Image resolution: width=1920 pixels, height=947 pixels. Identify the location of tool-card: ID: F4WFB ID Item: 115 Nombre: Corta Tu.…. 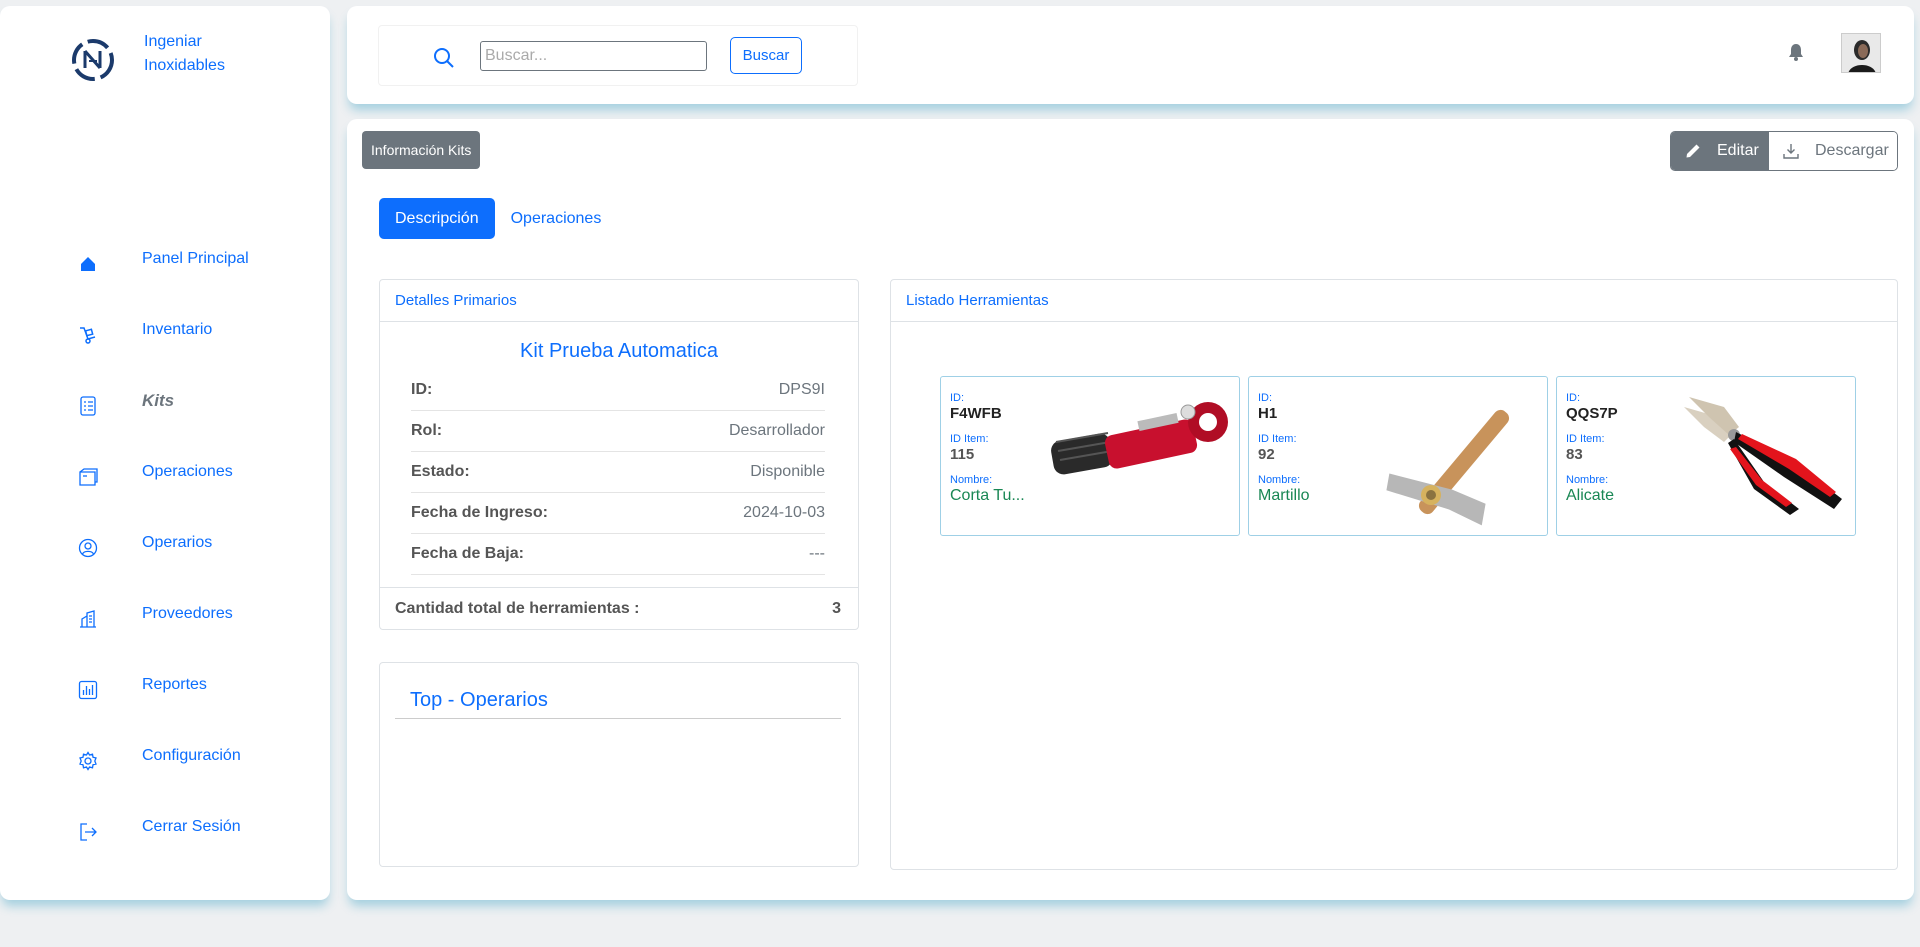
(1090, 456).